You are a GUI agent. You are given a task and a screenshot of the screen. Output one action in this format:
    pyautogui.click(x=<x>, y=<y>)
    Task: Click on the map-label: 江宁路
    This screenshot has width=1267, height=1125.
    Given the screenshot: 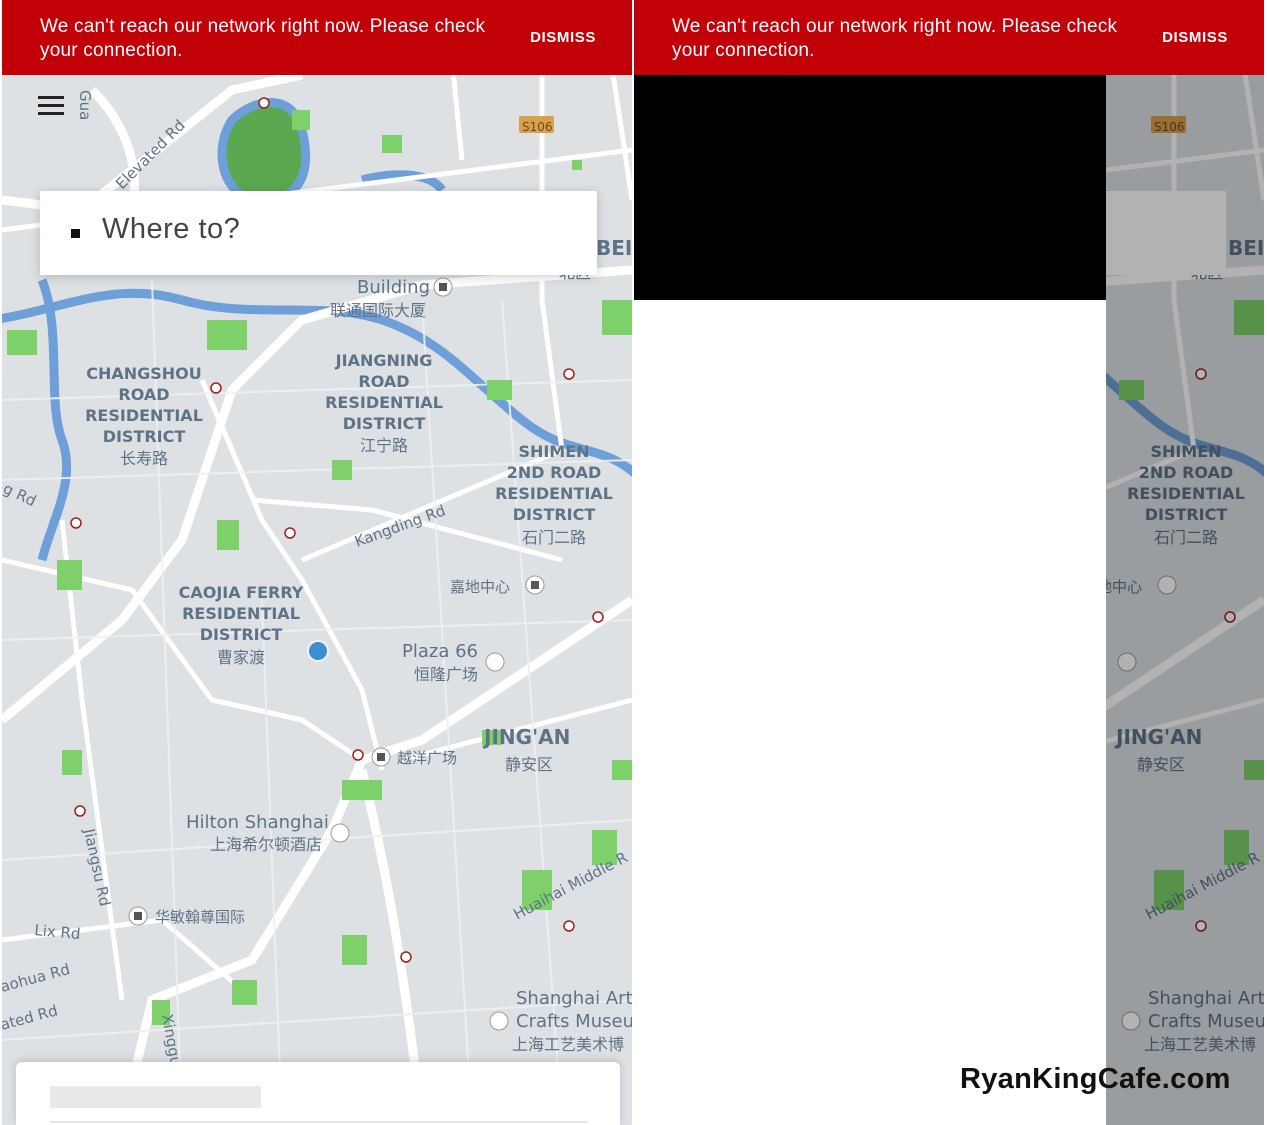 What is the action you would take?
    pyautogui.click(x=384, y=445)
    